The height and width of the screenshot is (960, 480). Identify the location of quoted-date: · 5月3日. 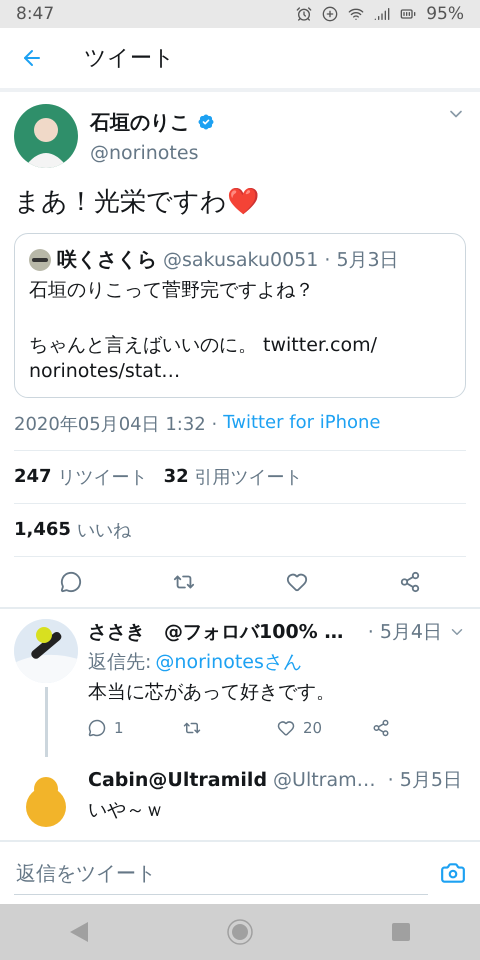
(361, 260).